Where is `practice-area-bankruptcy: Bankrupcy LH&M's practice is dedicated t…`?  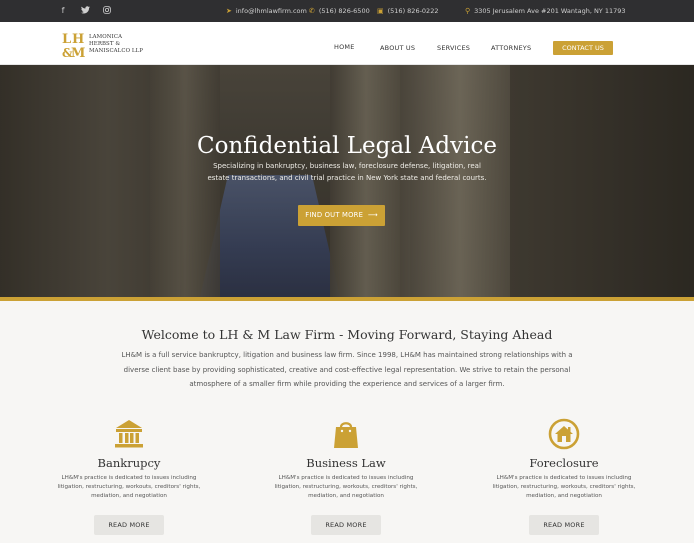 practice-area-bankruptcy: Bankrupcy LH&M's practice is dedicated t… is located at coordinates (129, 476).